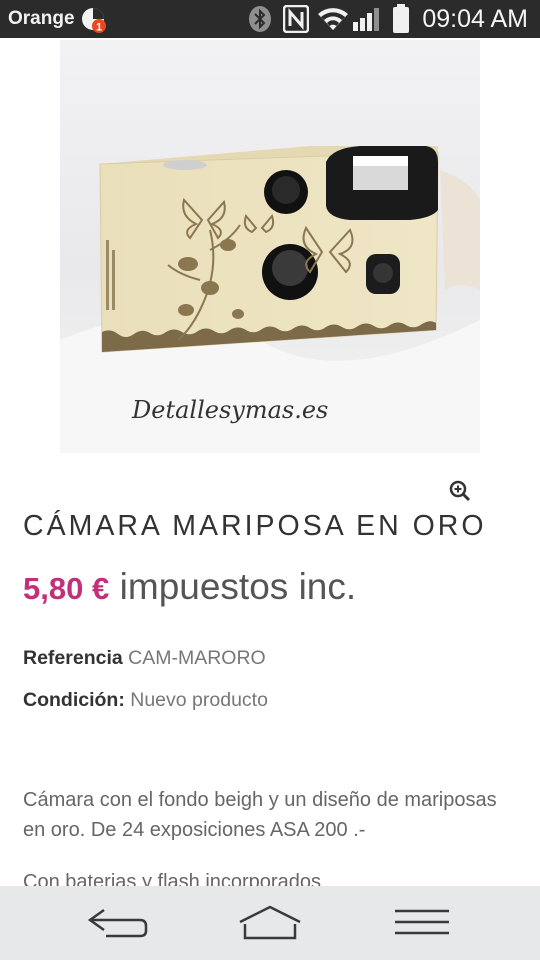  What do you see at coordinates (238, 586) in the screenshot?
I see `tax-label: impuestos inc.` at bounding box center [238, 586].